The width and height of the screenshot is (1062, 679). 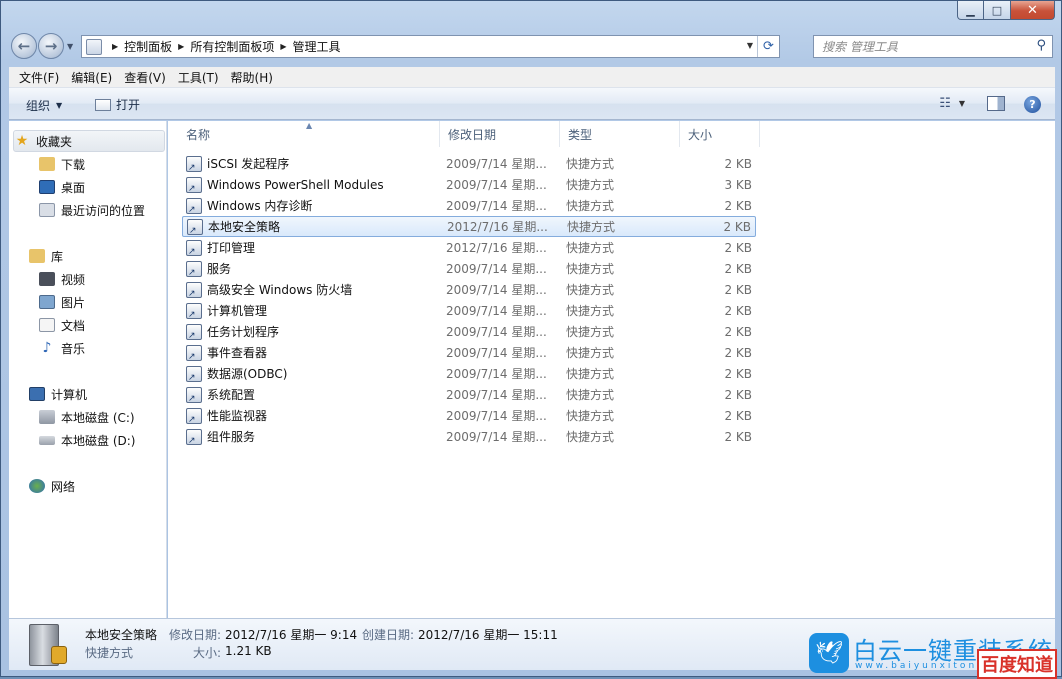 I want to click on minimize-button: ▁, so click(x=970, y=10).